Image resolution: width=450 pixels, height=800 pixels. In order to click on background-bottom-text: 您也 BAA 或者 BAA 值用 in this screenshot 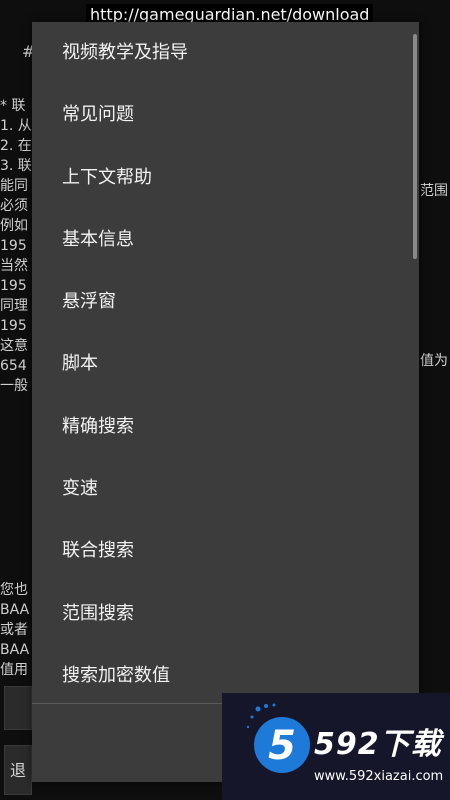, I will do `click(18, 630)`.